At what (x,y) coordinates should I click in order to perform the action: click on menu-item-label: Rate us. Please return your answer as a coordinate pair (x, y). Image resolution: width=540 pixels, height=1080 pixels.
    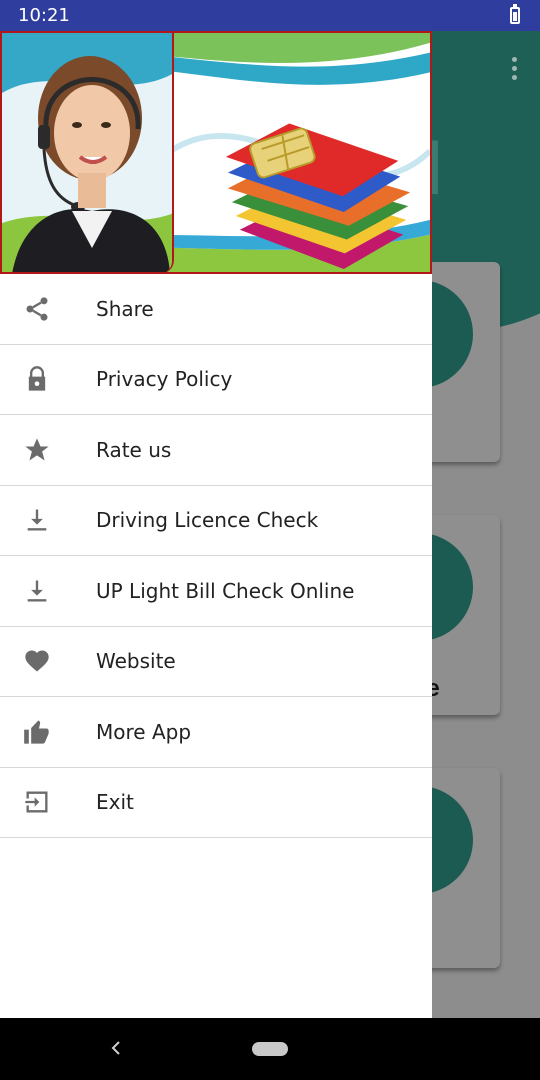
    Looking at the image, I should click on (134, 449).